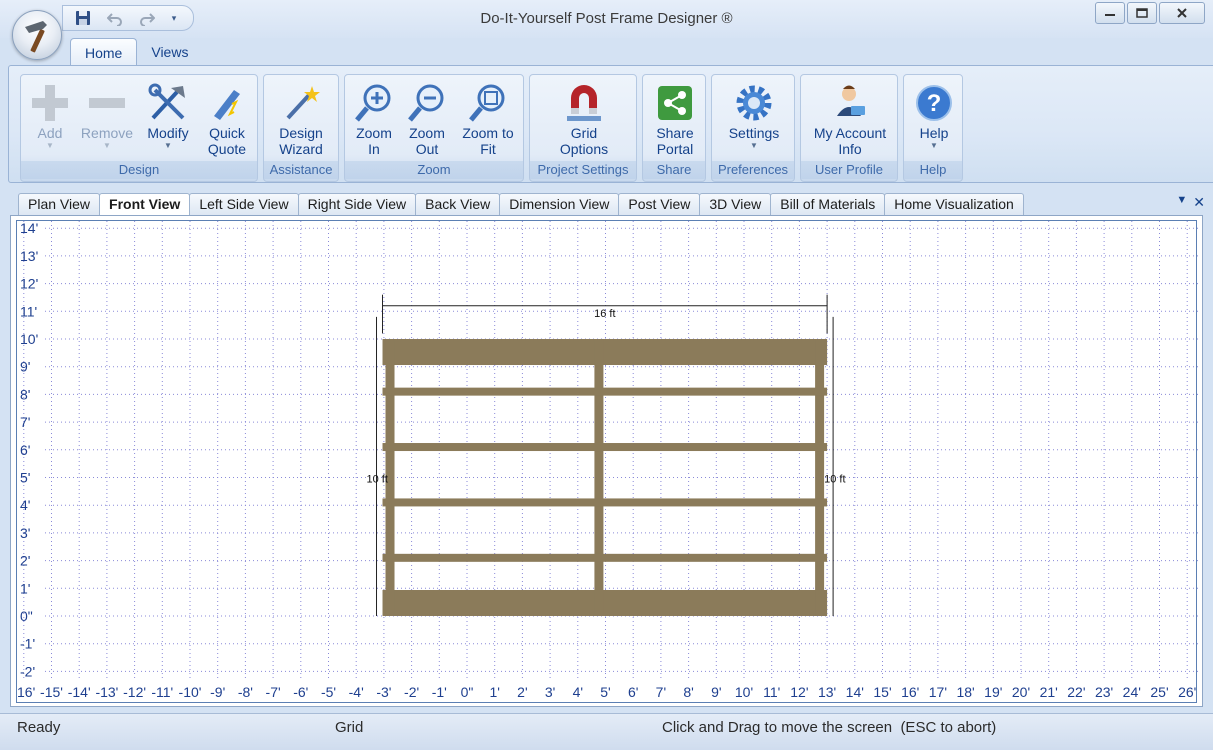 The width and height of the screenshot is (1213, 750). I want to click on zoom-in-label-1: Zoom, so click(374, 133).